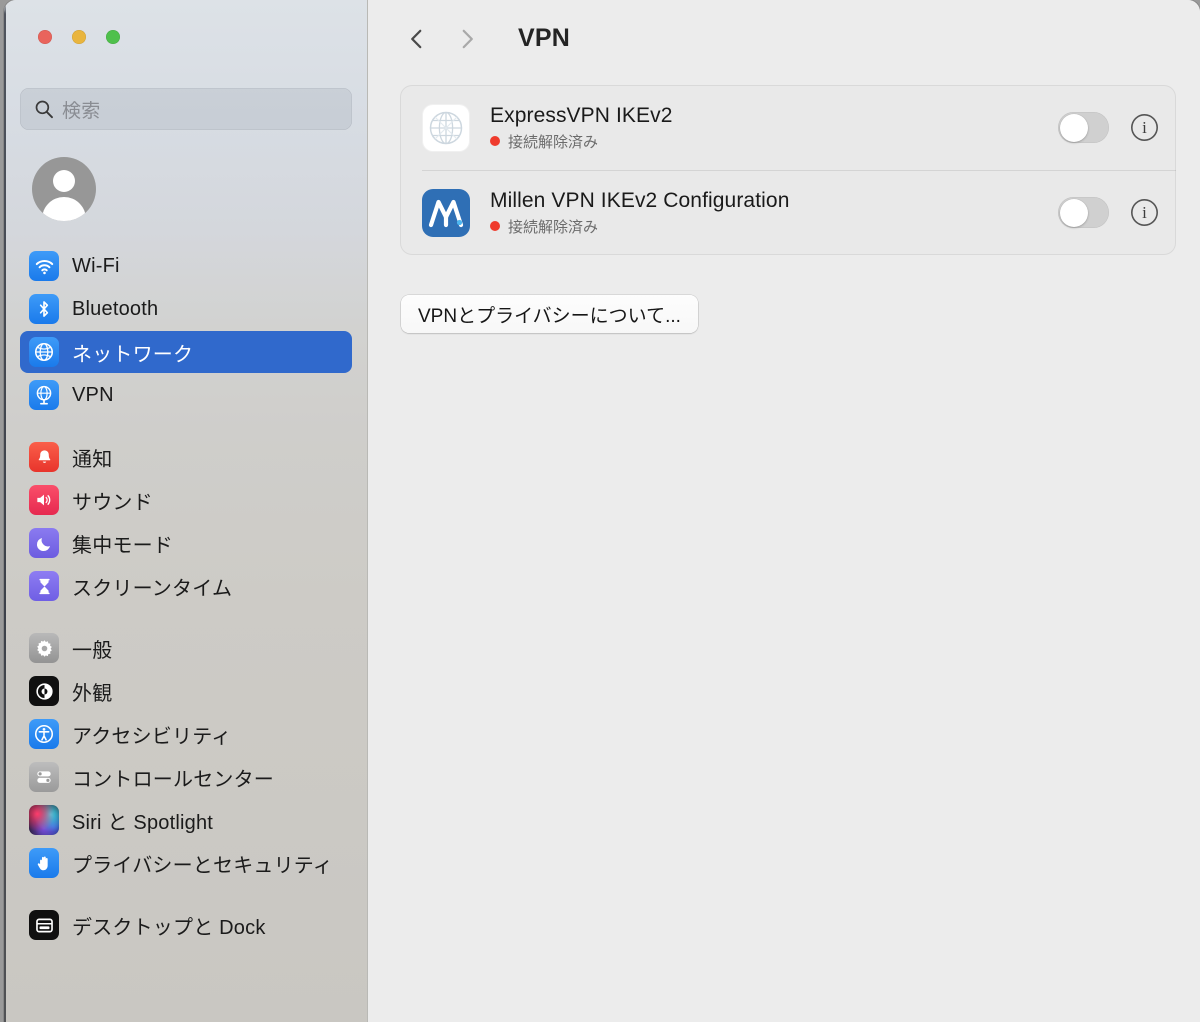 Image resolution: width=1200 pixels, height=1022 pixels. I want to click on sidebar-item-label: コントロールセンター, so click(173, 779).